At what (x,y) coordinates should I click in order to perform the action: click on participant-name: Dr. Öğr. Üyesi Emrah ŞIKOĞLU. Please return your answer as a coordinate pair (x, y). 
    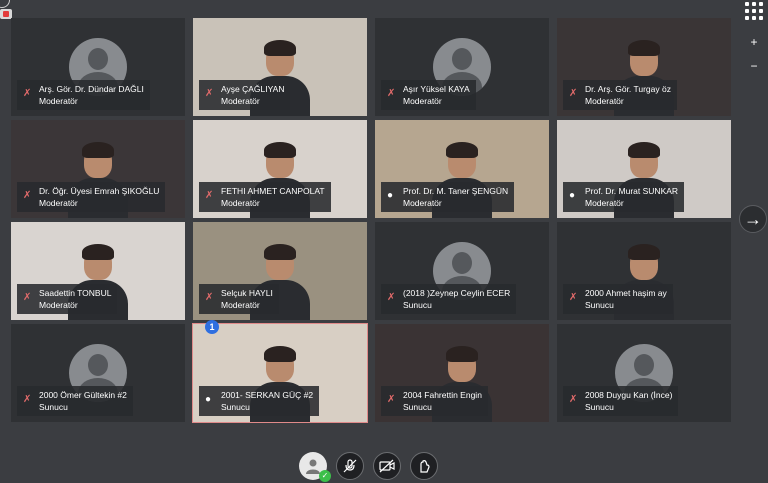
    Looking at the image, I should click on (99, 191).